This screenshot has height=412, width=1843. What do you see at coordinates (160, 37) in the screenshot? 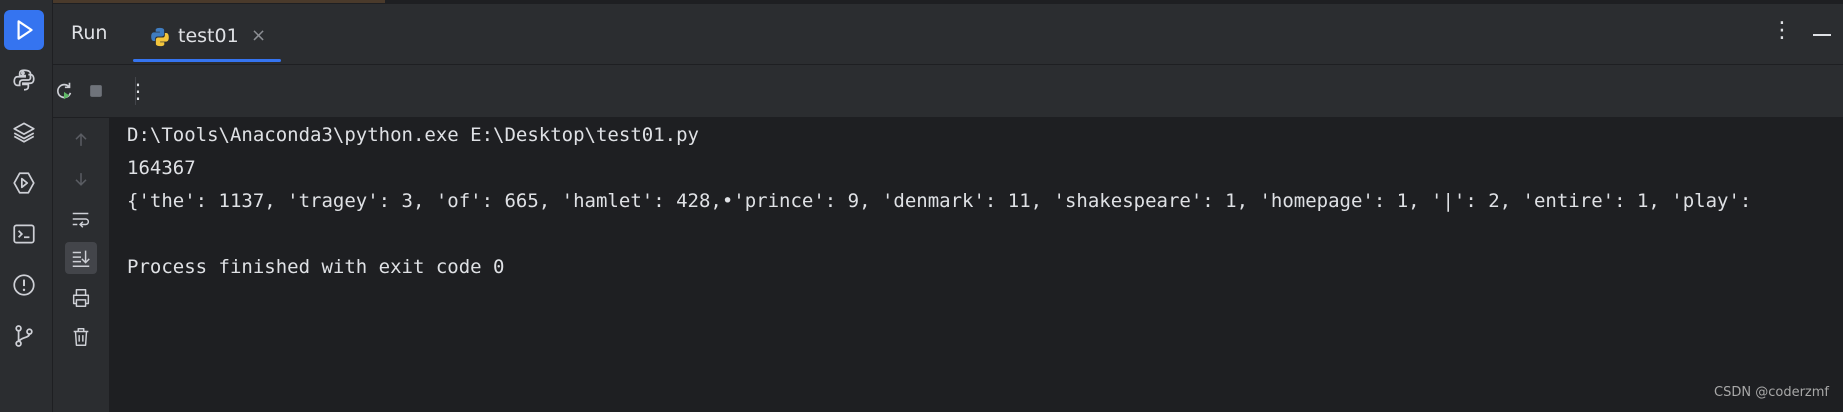
I see `python-file-icon` at bounding box center [160, 37].